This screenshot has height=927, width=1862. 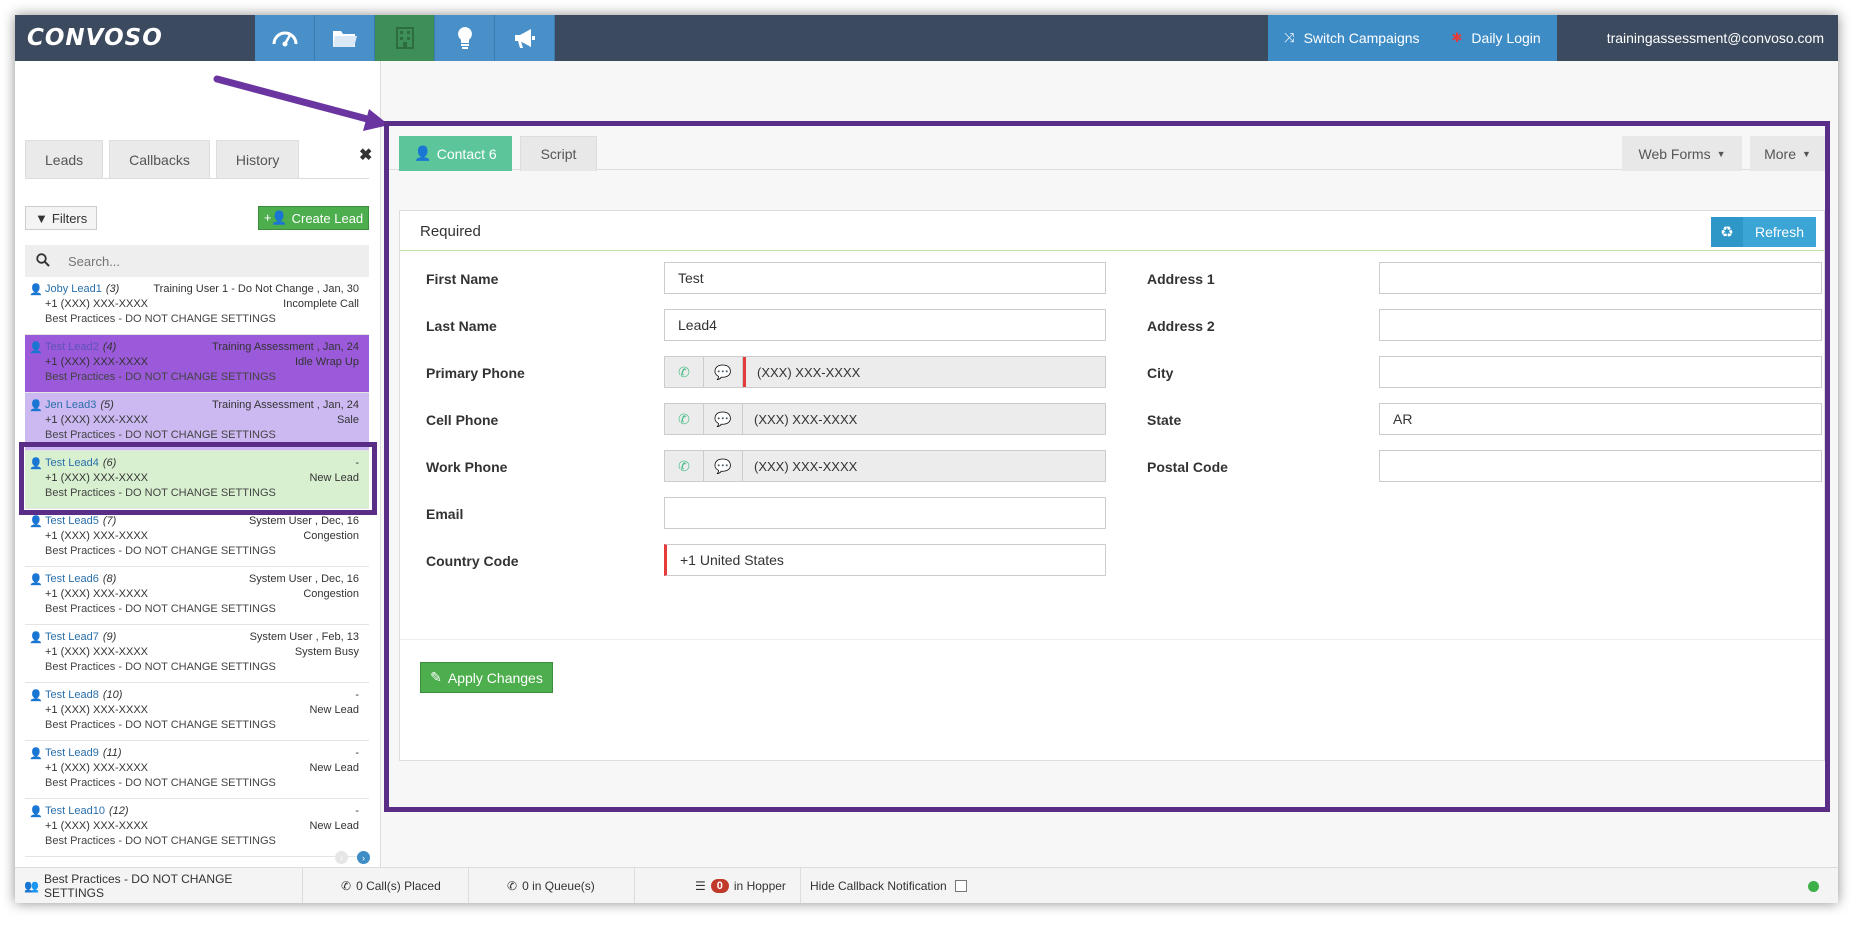 What do you see at coordinates (1600, 419) in the screenshot?
I see `state-input: AR` at bounding box center [1600, 419].